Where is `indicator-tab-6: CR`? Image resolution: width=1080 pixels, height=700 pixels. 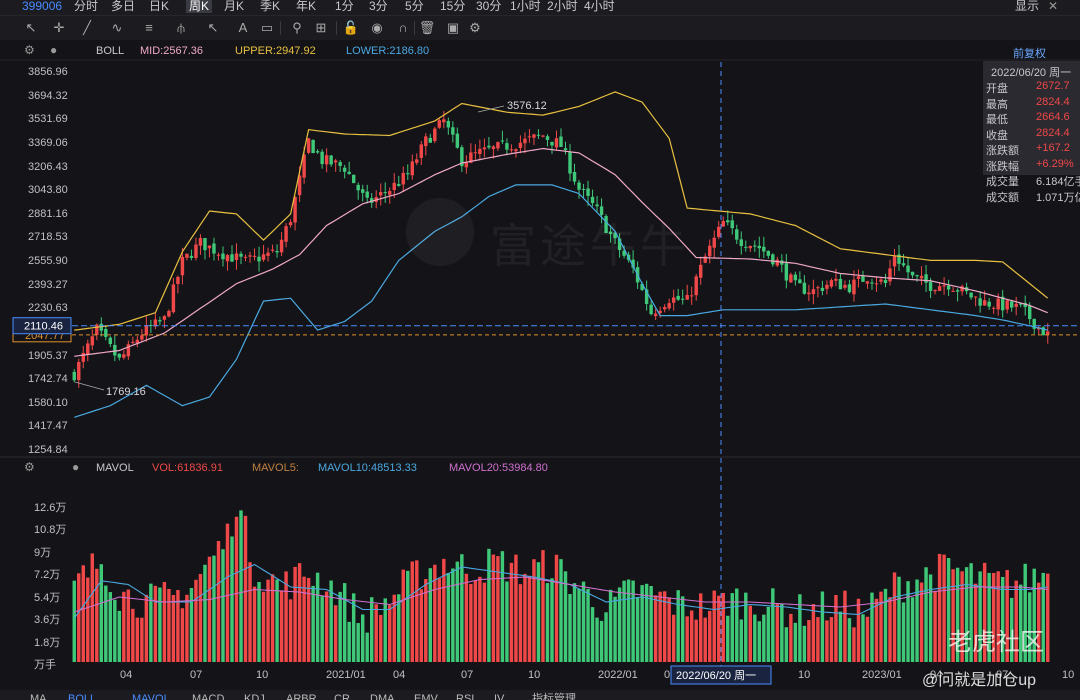 indicator-tab-6: CR is located at coordinates (342, 696).